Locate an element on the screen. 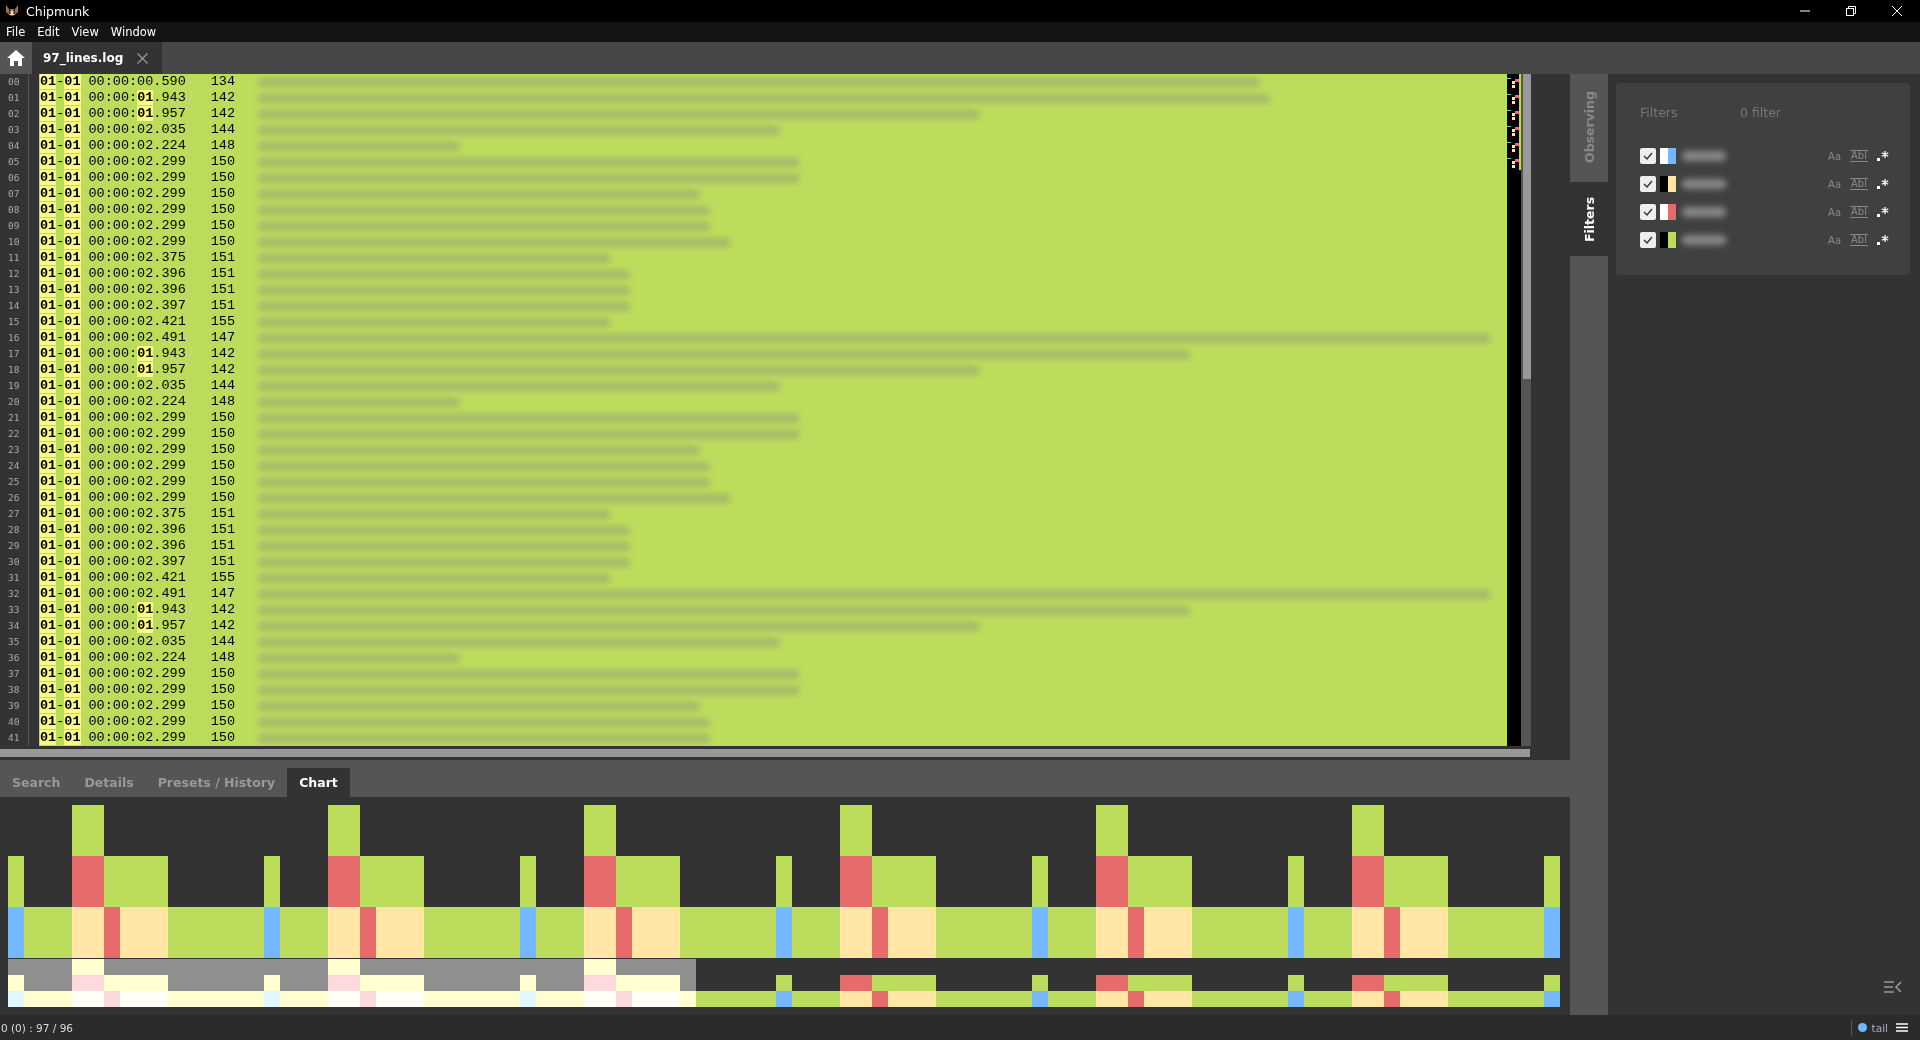 This screenshot has width=1920, height=1040. match-minimap is located at coordinates (1514, 123).